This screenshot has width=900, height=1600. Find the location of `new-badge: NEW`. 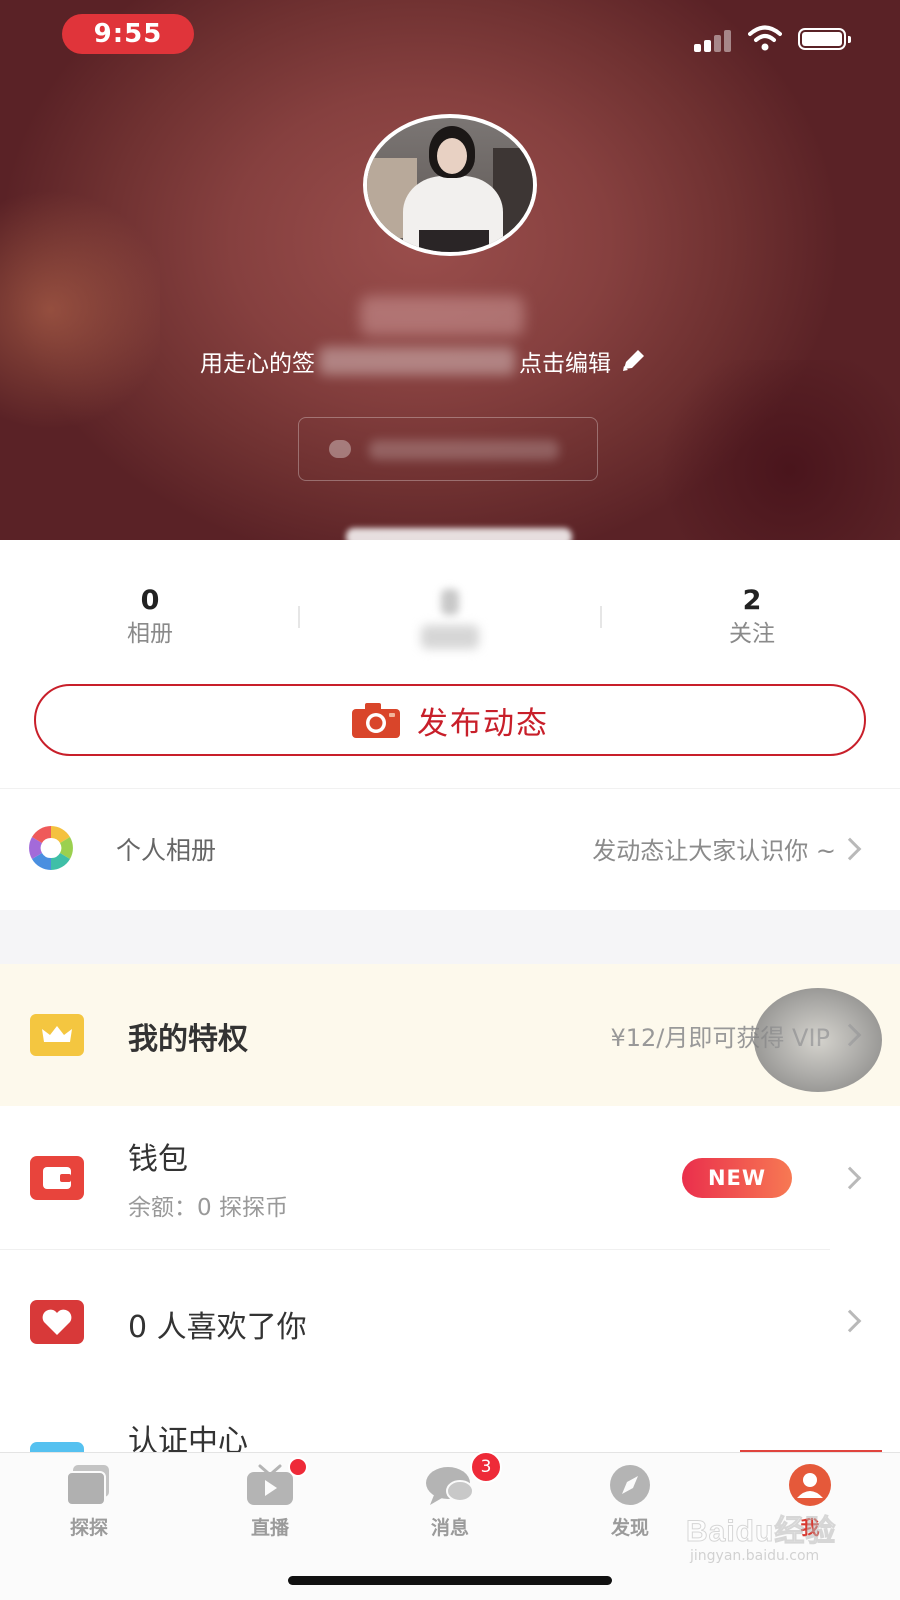

new-badge: NEW is located at coordinates (737, 1178).